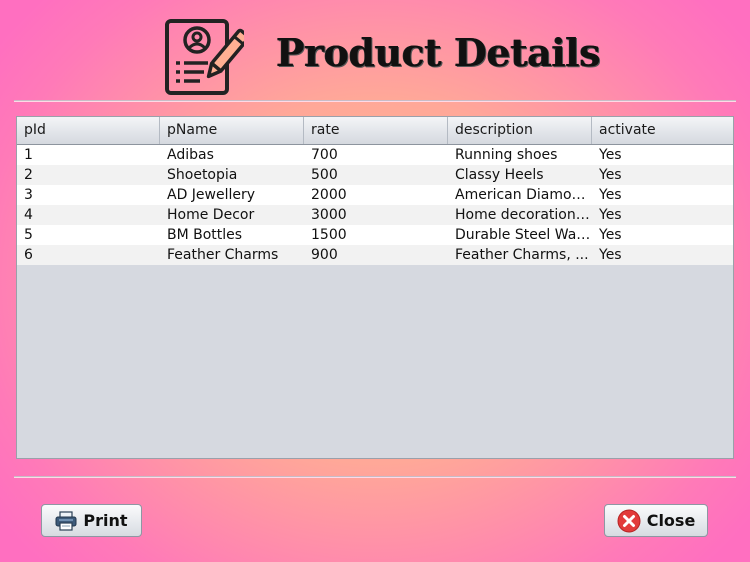  I want to click on column-header-activate: activate, so click(662, 130).